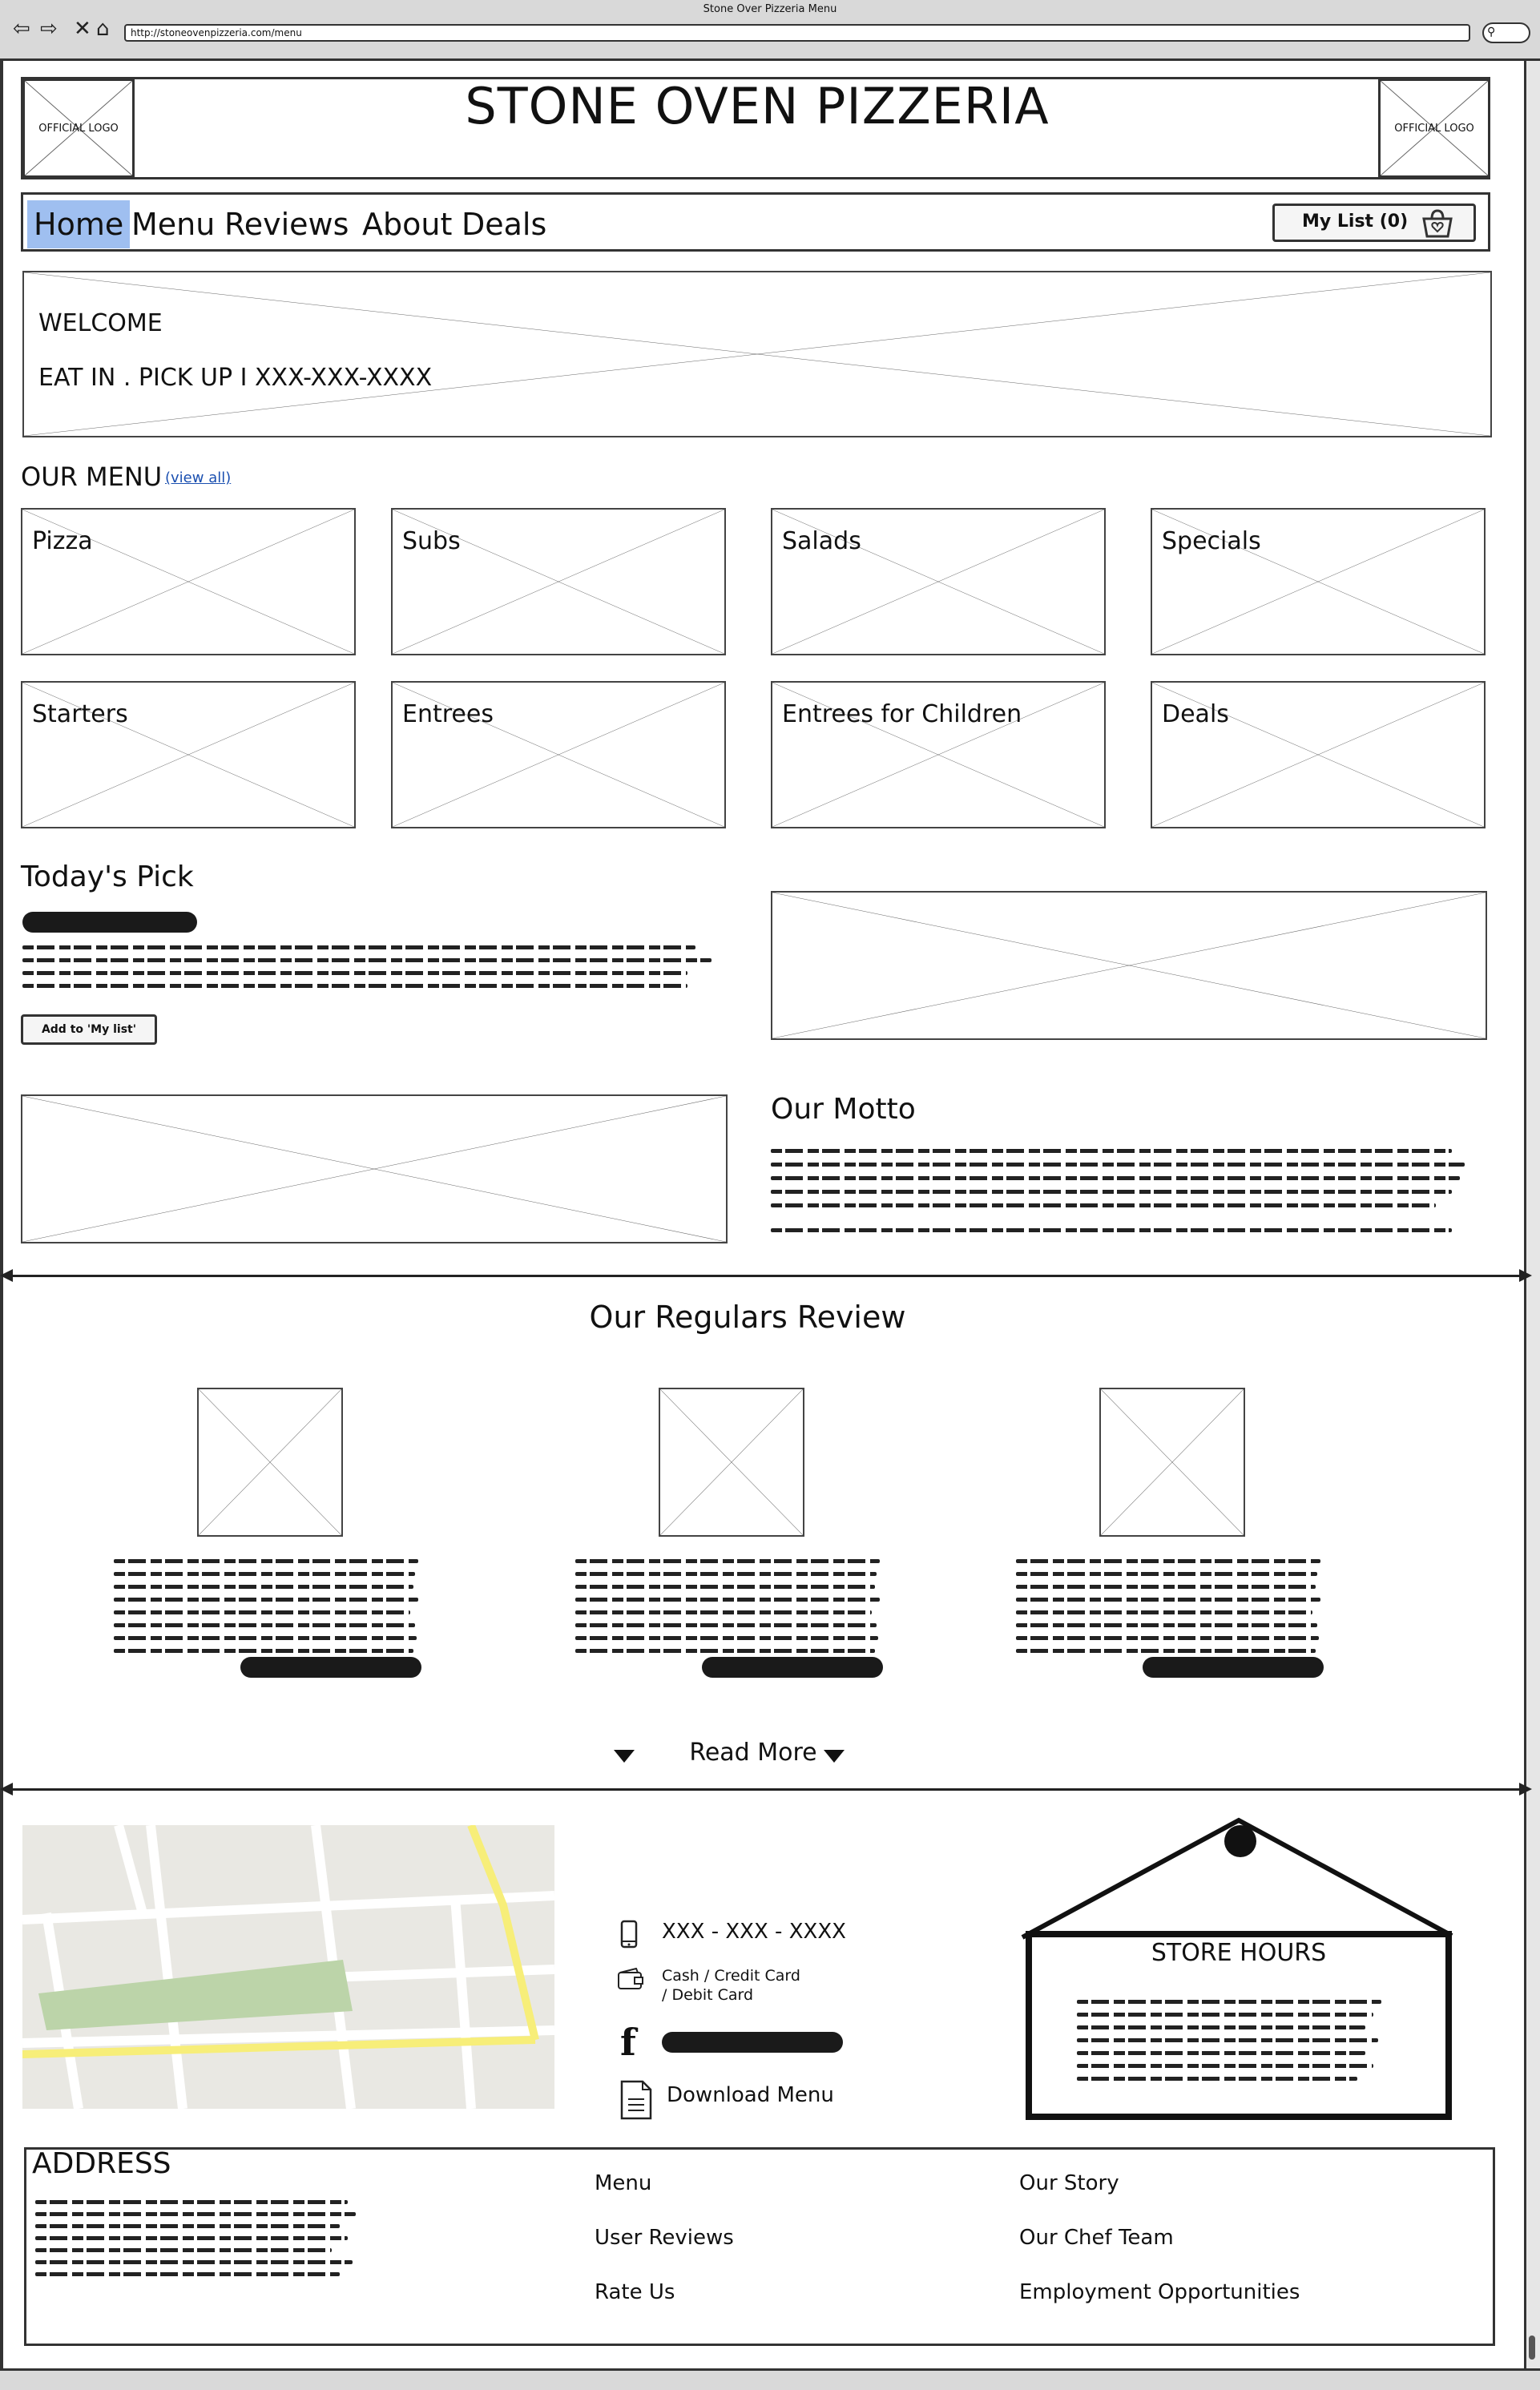 This screenshot has height=2390, width=1540. I want to click on nav-item-reviews: Reviews, so click(286, 224).